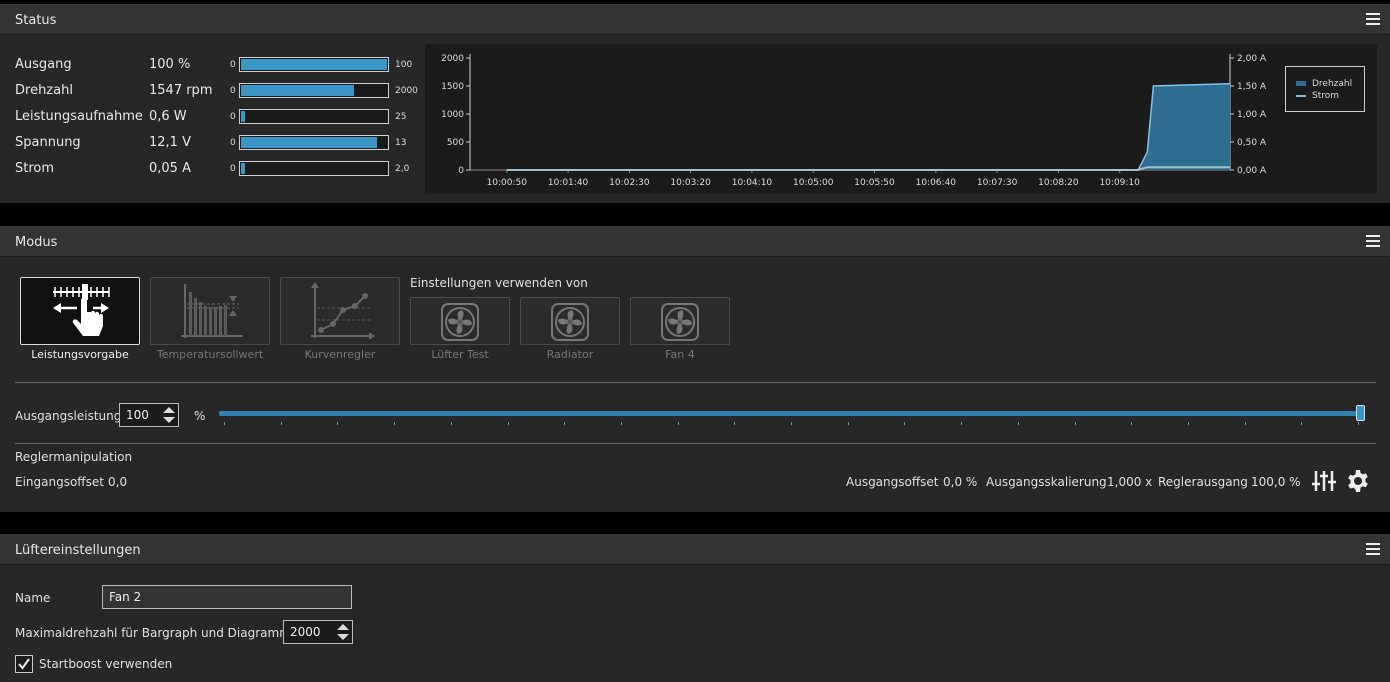 The image size is (1390, 682). Describe the element at coordinates (629, 183) in the screenshot. I see `x-tick-label: 10:02:30` at that location.